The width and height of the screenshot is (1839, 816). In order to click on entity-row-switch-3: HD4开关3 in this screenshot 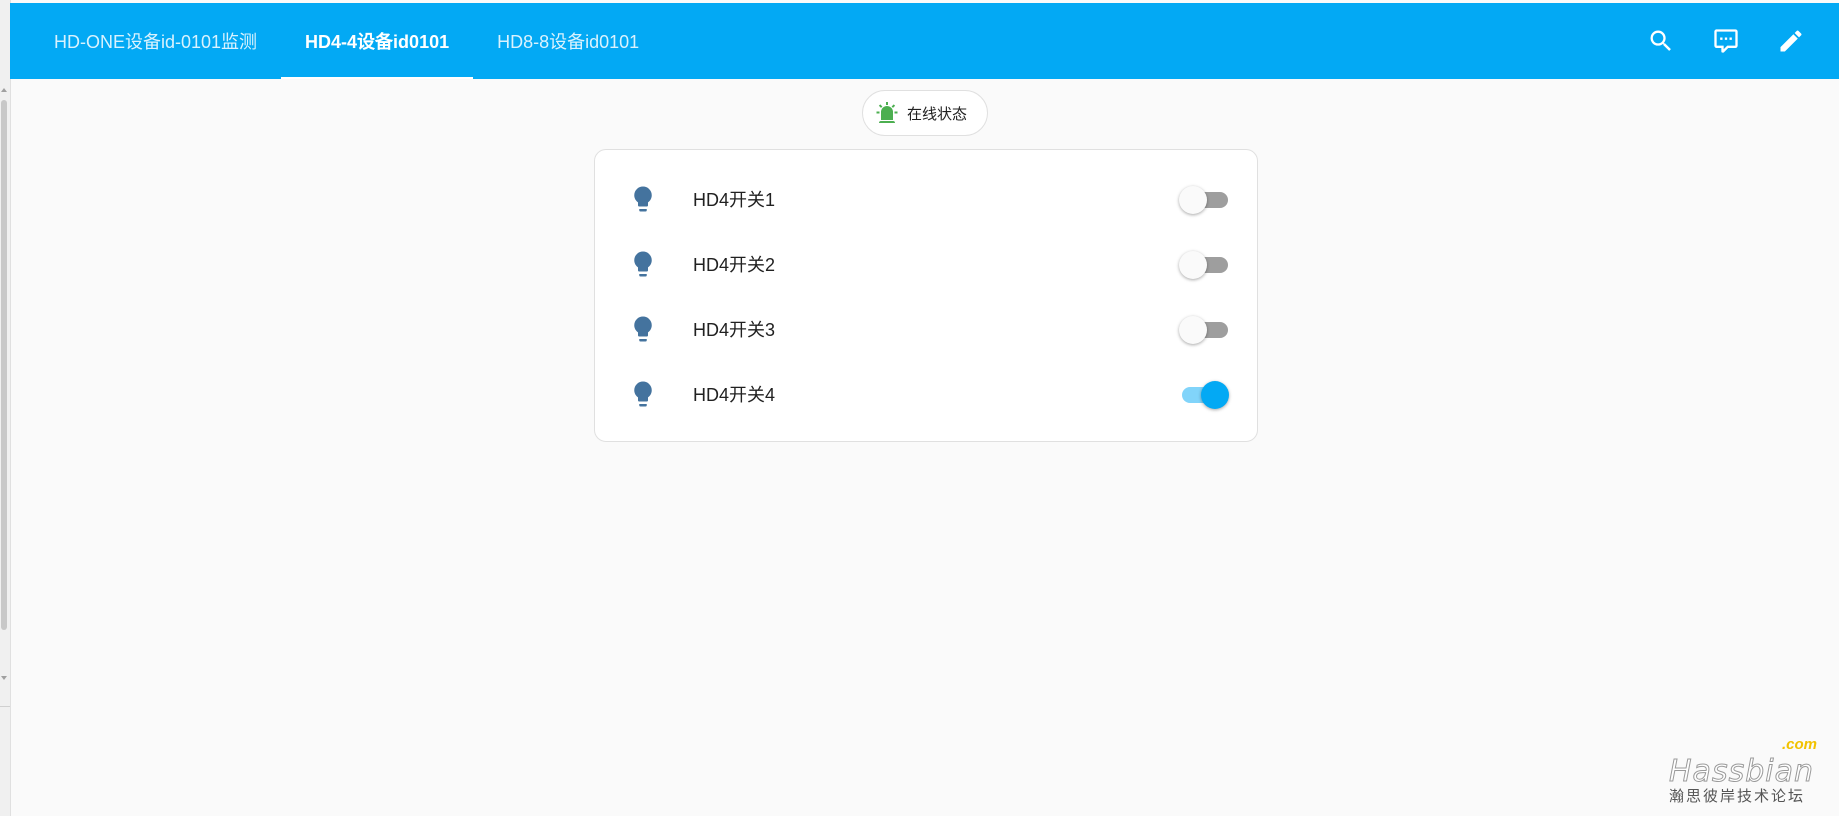, I will do `click(926, 328)`.